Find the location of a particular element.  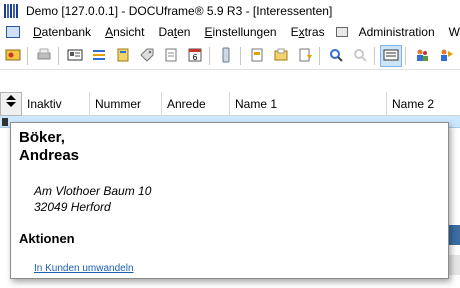

search-disabled-icon is located at coordinates (360, 56).